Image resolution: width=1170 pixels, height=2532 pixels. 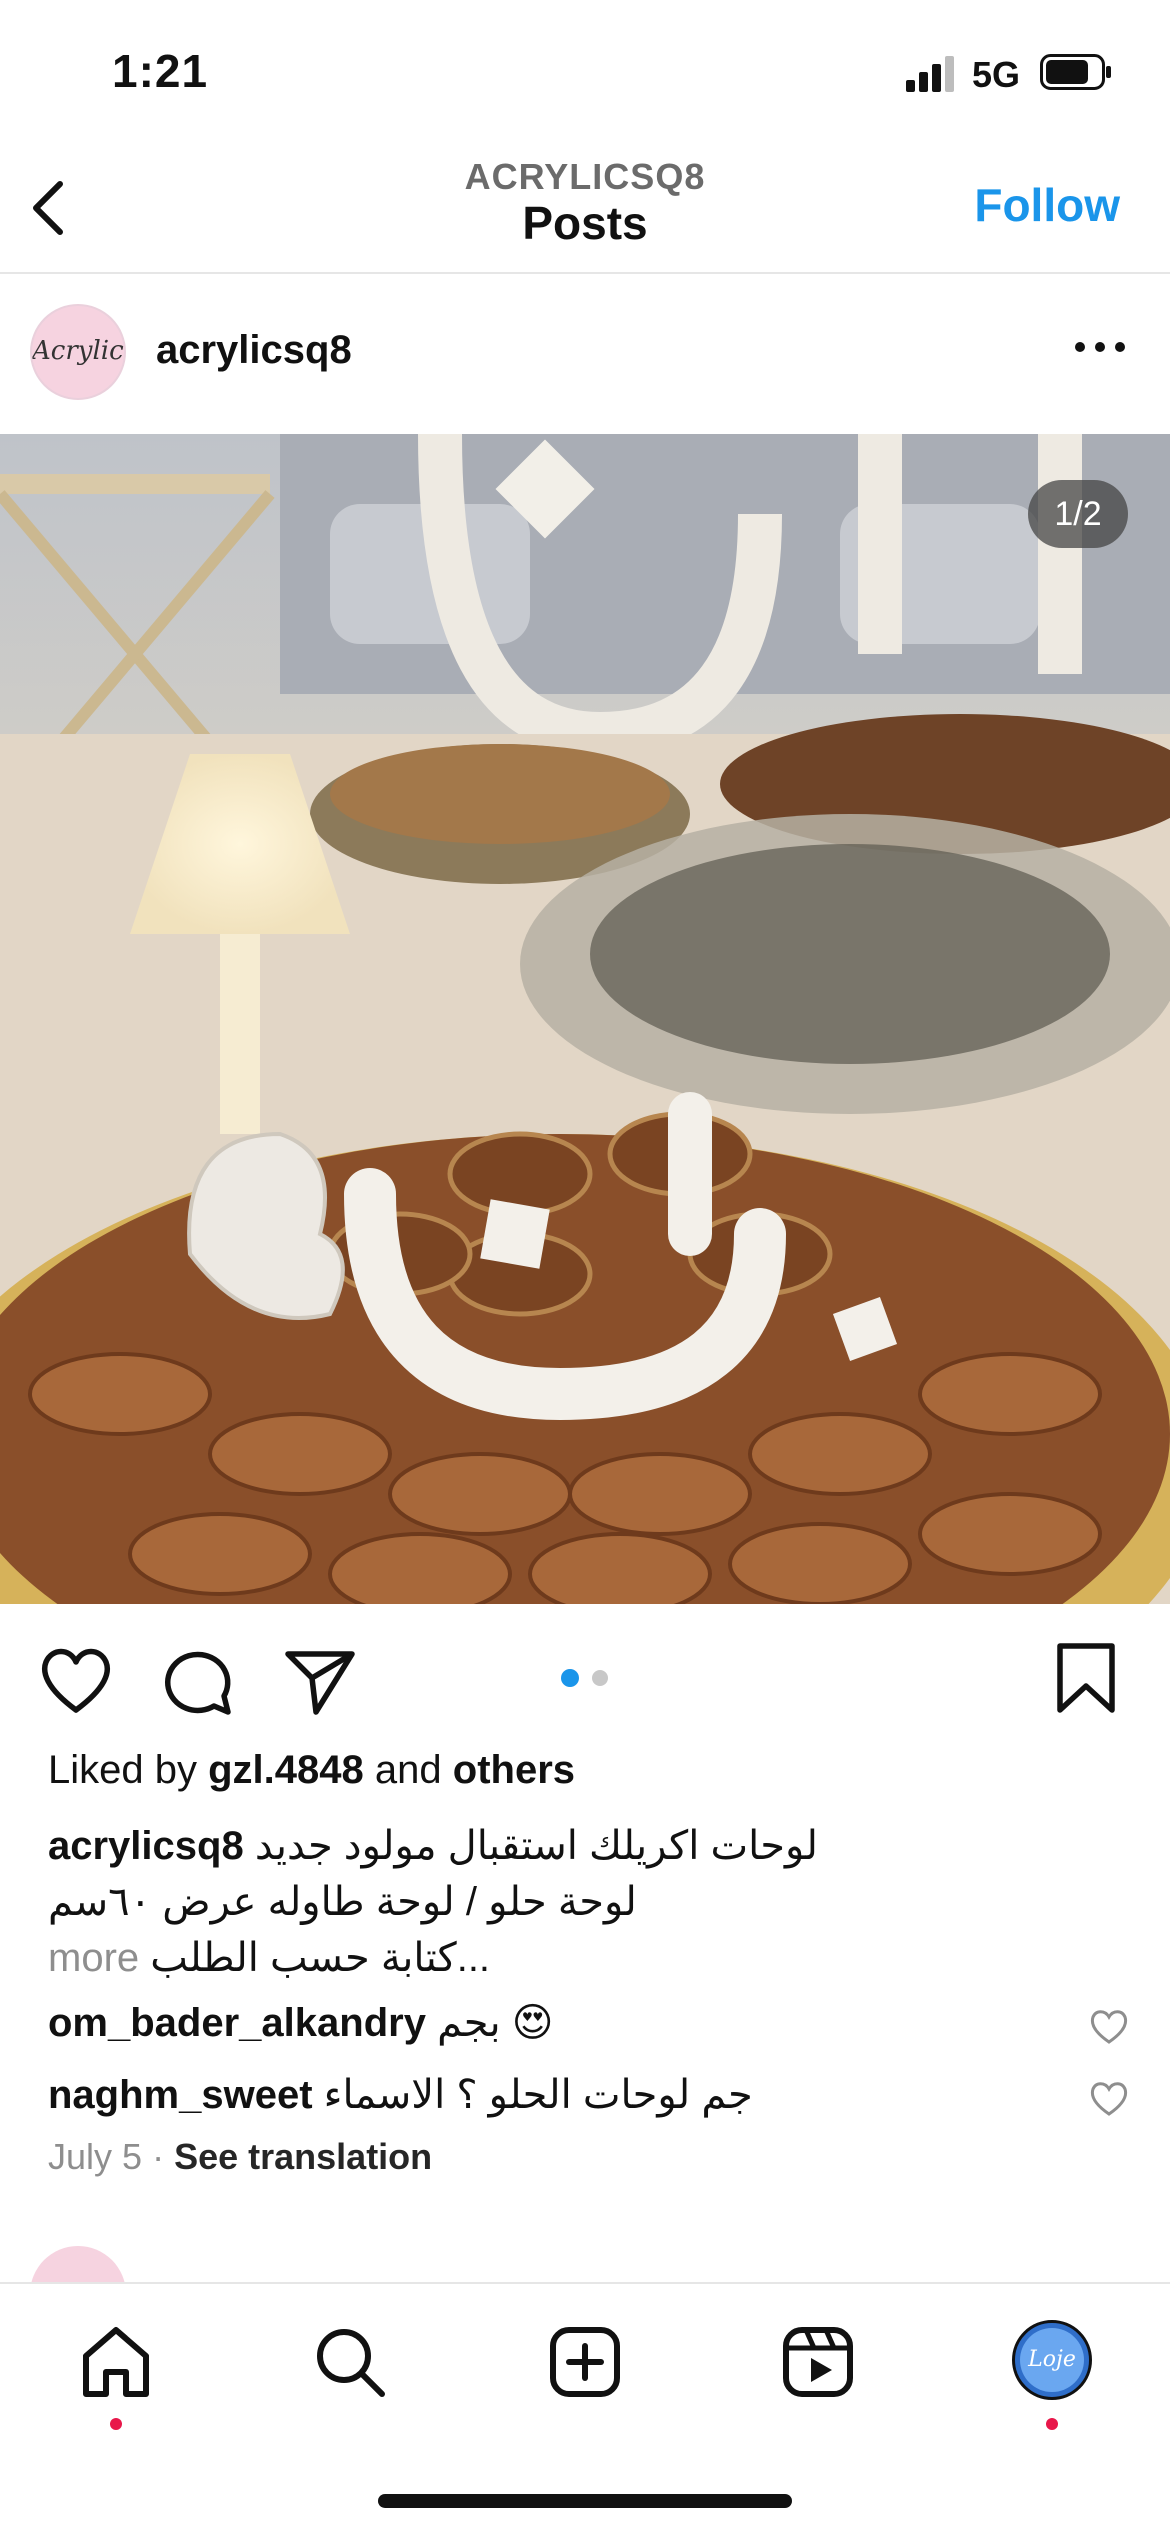 I want to click on post-meta: July 5 · See translation, so click(x=240, y=2157).